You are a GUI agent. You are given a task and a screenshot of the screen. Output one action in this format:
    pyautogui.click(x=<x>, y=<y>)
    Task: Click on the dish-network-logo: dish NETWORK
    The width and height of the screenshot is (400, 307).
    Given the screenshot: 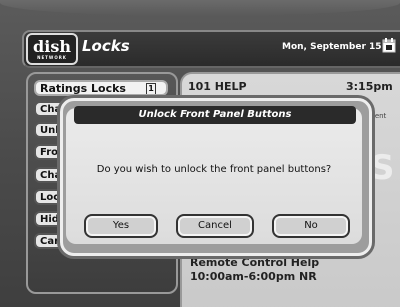 What is the action you would take?
    pyautogui.click(x=52, y=49)
    